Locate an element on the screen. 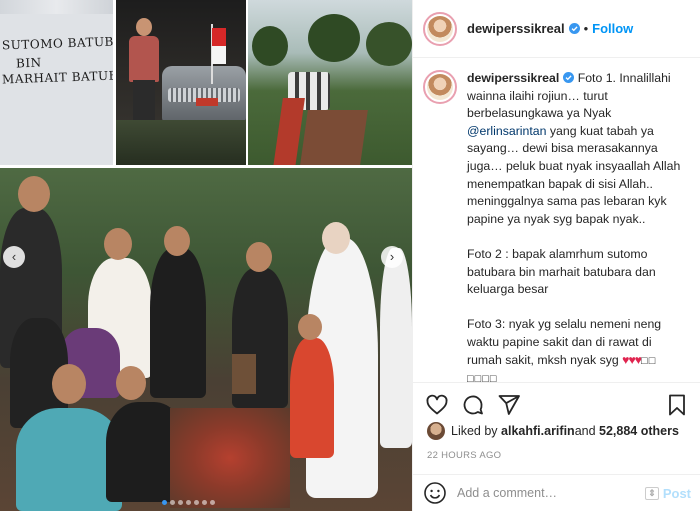 This screenshot has height=511, width=700. liked-by-user-link: alkahfi.arifin is located at coordinates (538, 431).